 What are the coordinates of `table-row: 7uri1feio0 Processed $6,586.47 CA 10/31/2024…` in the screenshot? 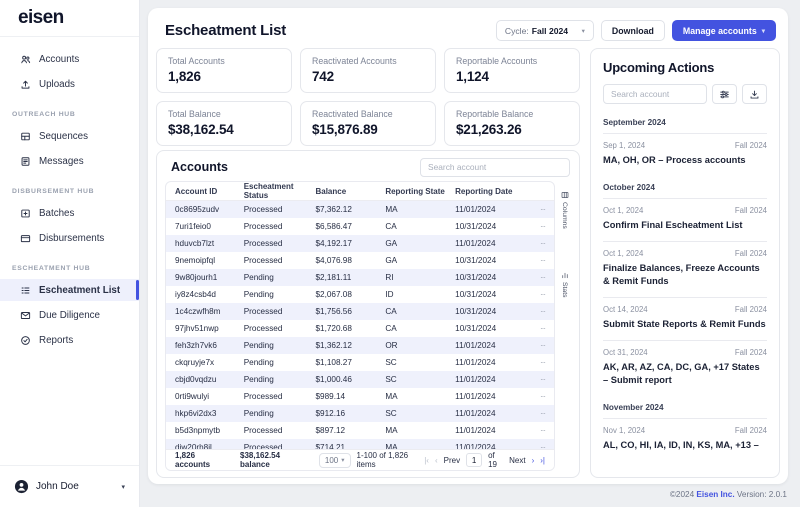 It's located at (360, 226).